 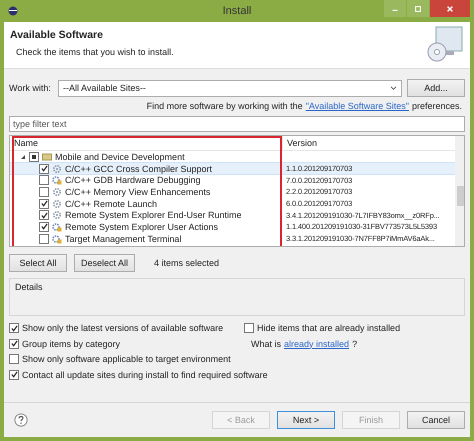 I want to click on folder-icon, so click(x=47, y=157).